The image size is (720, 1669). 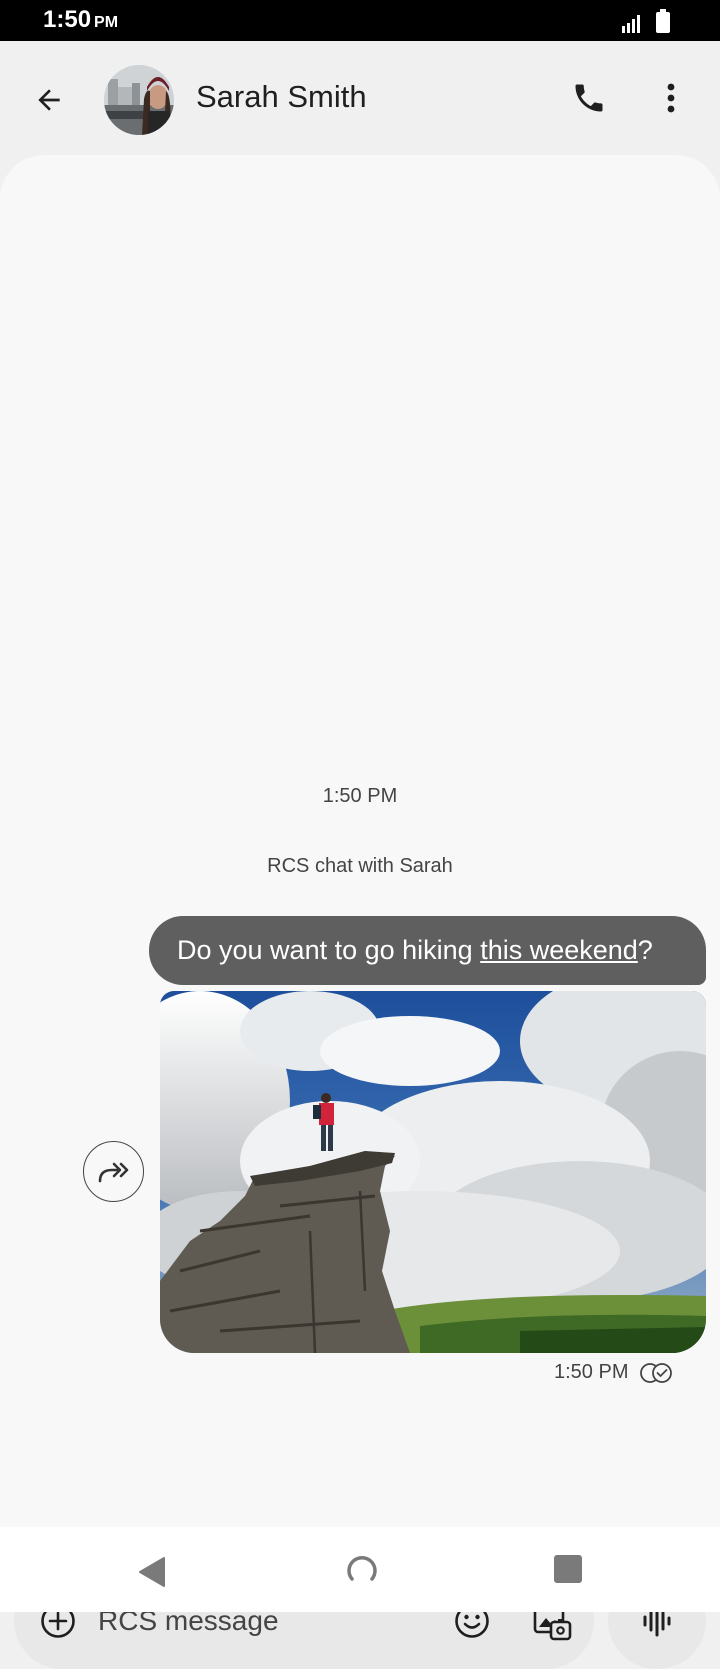 What do you see at coordinates (568, 1569) in the screenshot?
I see `nav-recents-icon` at bounding box center [568, 1569].